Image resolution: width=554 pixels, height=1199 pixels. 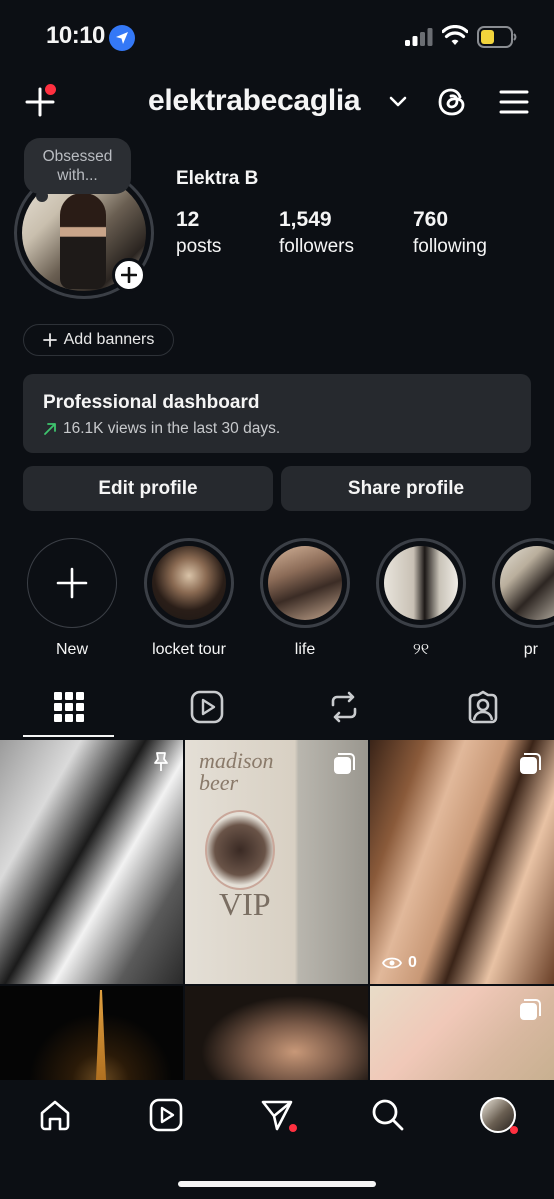 What do you see at coordinates (419, 37) in the screenshot?
I see `signal-icon` at bounding box center [419, 37].